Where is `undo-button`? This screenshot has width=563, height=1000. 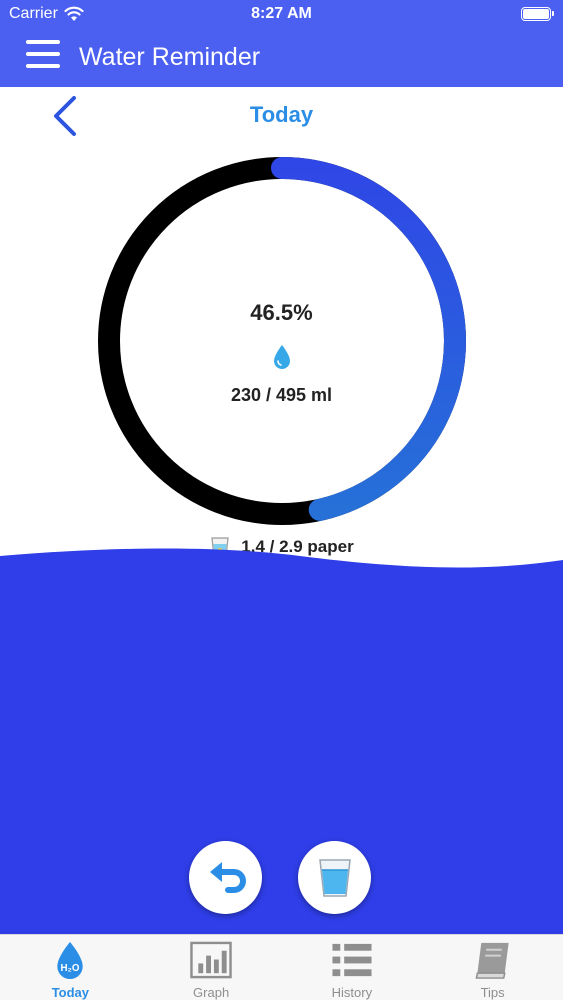 undo-button is located at coordinates (225, 877).